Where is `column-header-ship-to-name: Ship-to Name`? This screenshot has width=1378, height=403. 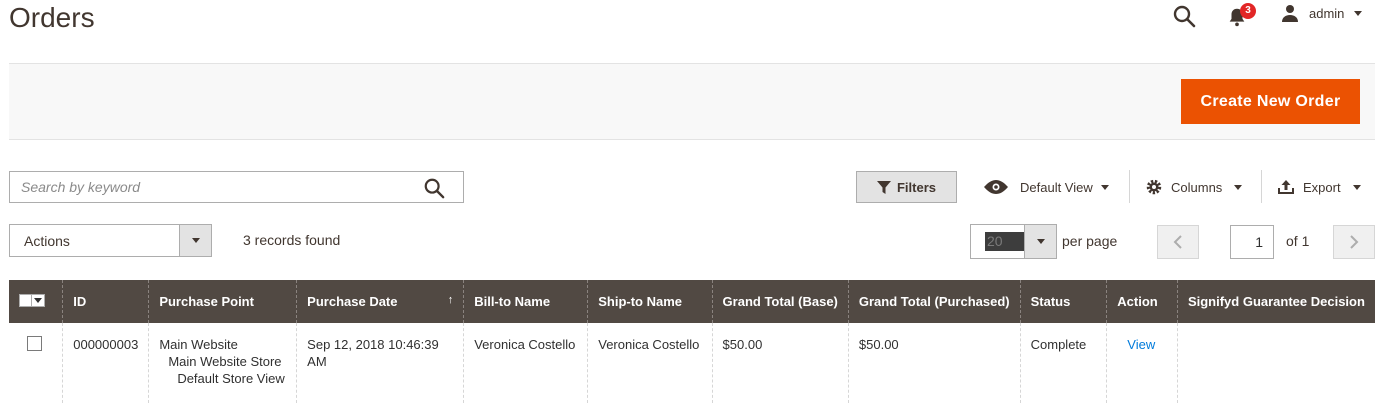
column-header-ship-to-name: Ship-to Name is located at coordinates (650, 301).